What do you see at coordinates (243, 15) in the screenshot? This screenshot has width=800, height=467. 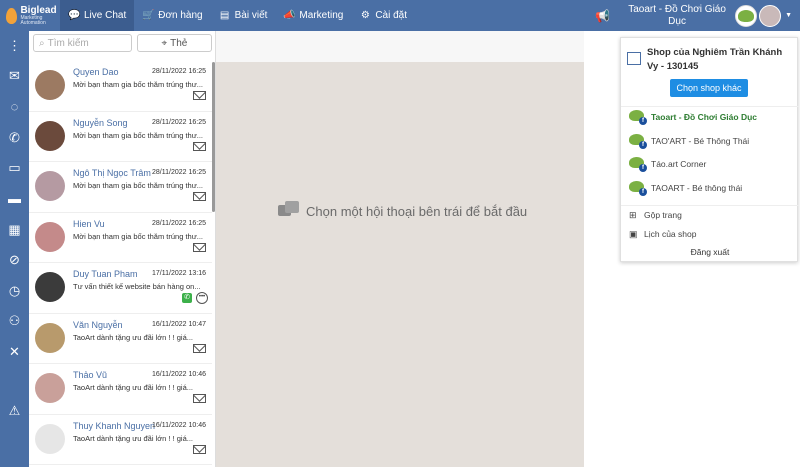 I see `nav-item-2: ▤ Bài viết` at bounding box center [243, 15].